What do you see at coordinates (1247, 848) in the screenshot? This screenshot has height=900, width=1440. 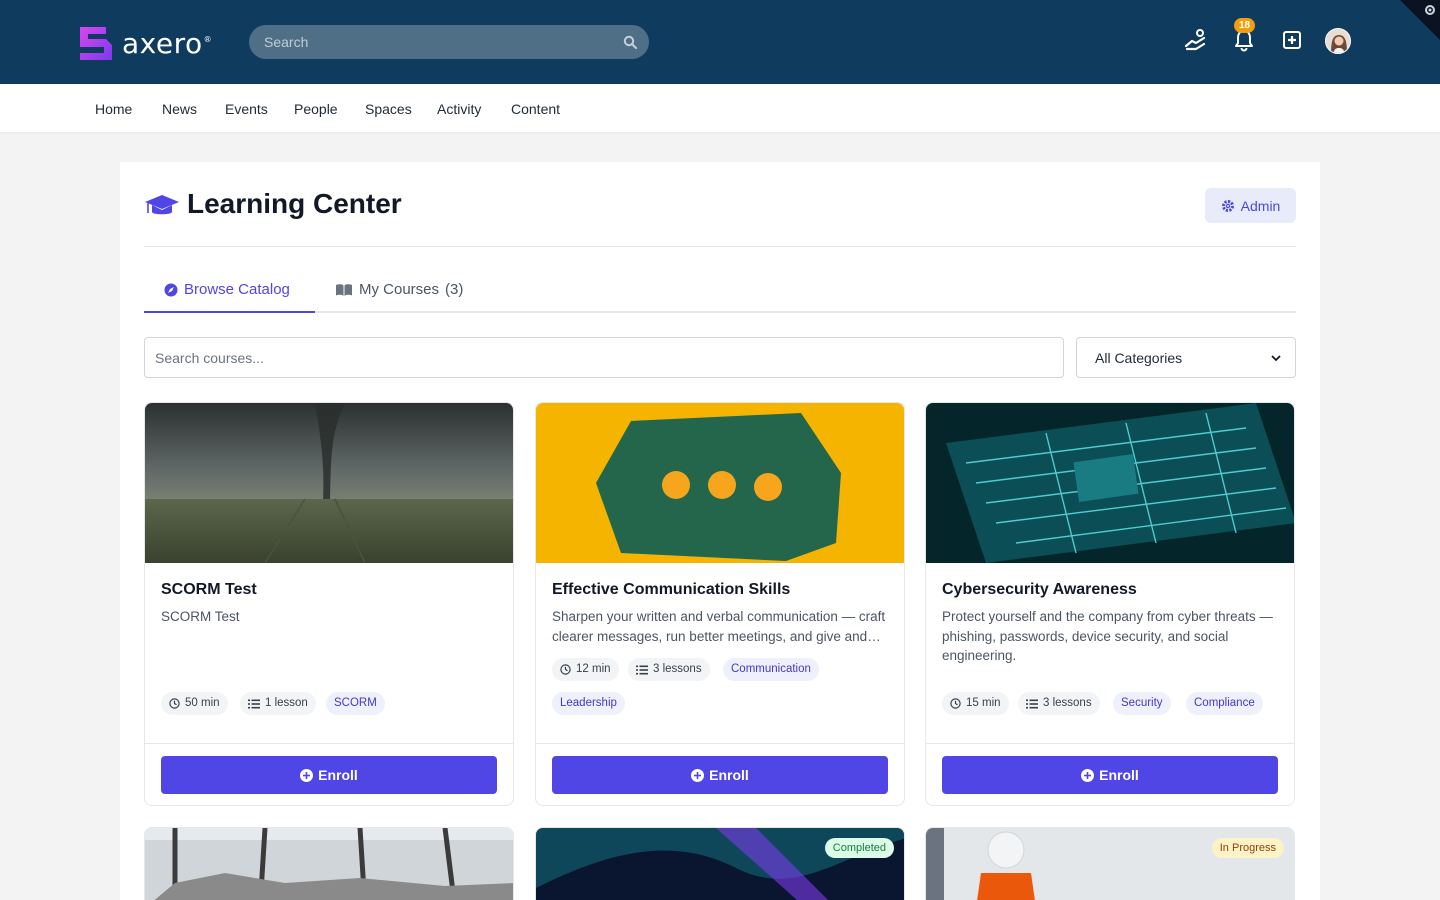 I see `status-badge-in-progress: In Progress` at bounding box center [1247, 848].